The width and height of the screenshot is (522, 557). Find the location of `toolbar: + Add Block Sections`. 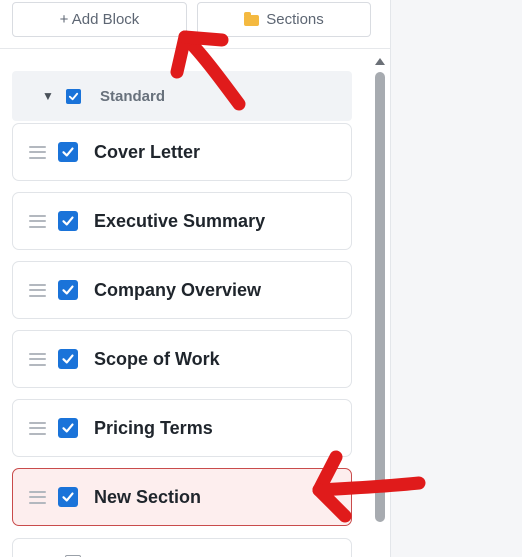

toolbar: + Add Block Sections is located at coordinates (195, 24).